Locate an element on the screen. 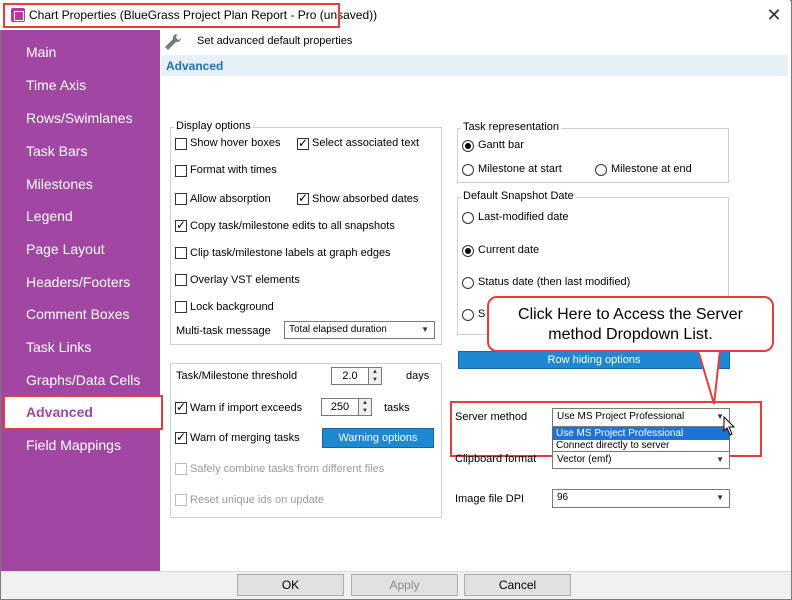 This screenshot has width=792, height=600. ok-button: OK is located at coordinates (290, 585).